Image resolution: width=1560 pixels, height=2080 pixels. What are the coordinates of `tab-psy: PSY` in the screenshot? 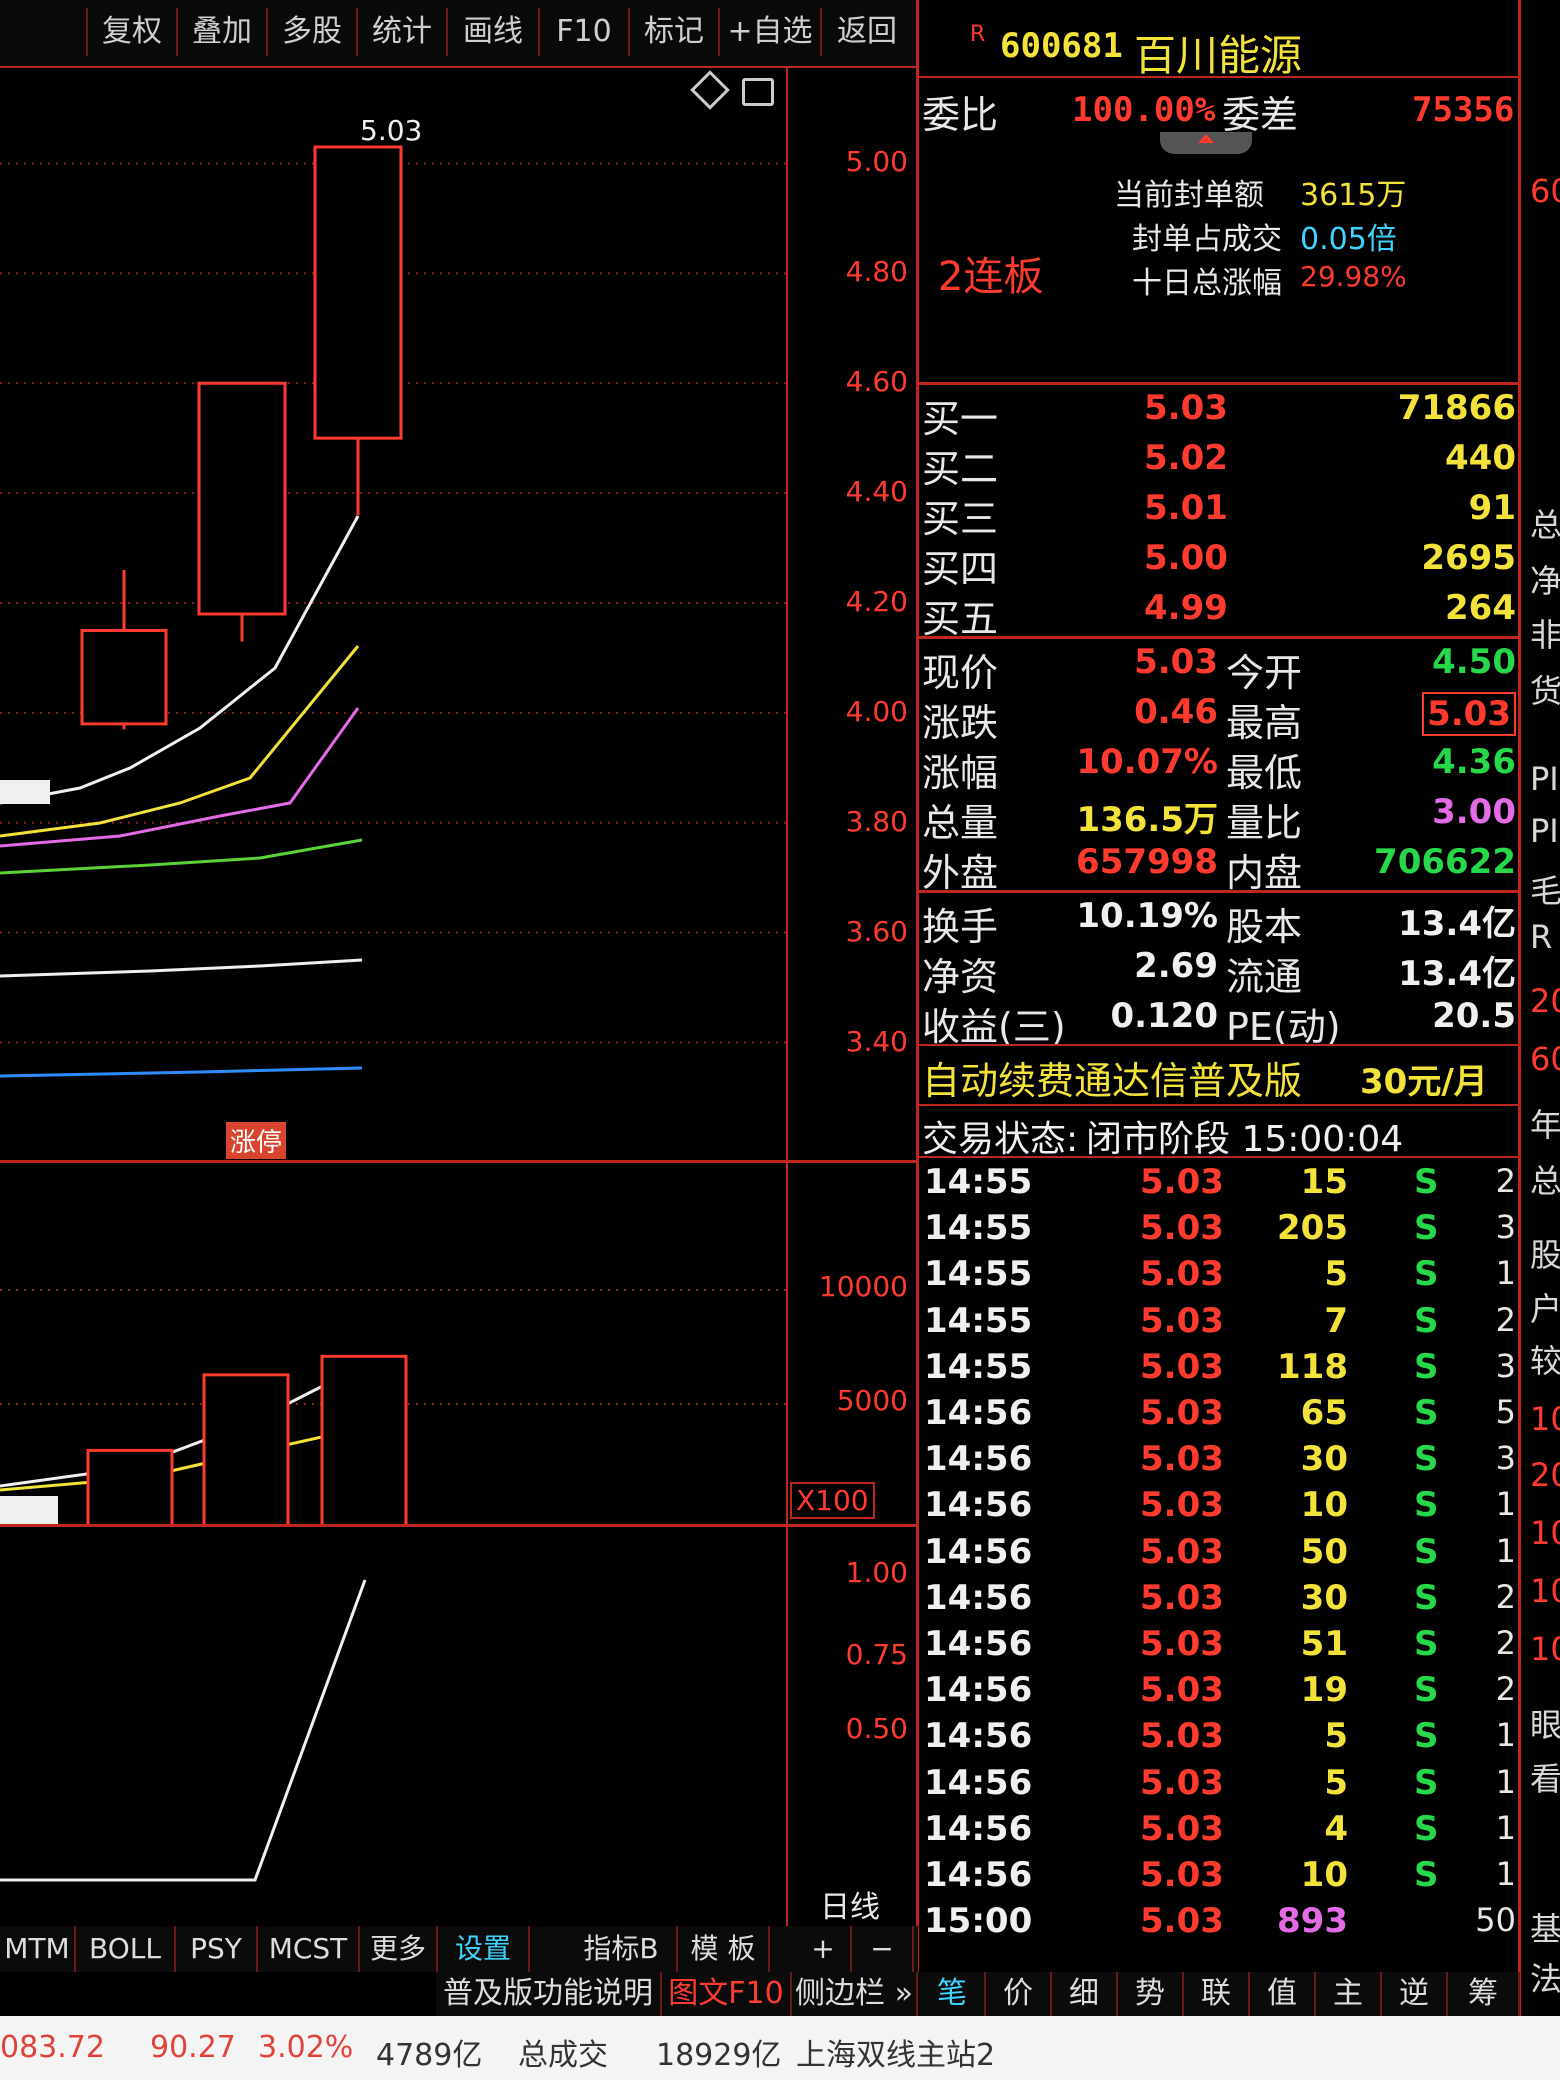 It's located at (217, 1949).